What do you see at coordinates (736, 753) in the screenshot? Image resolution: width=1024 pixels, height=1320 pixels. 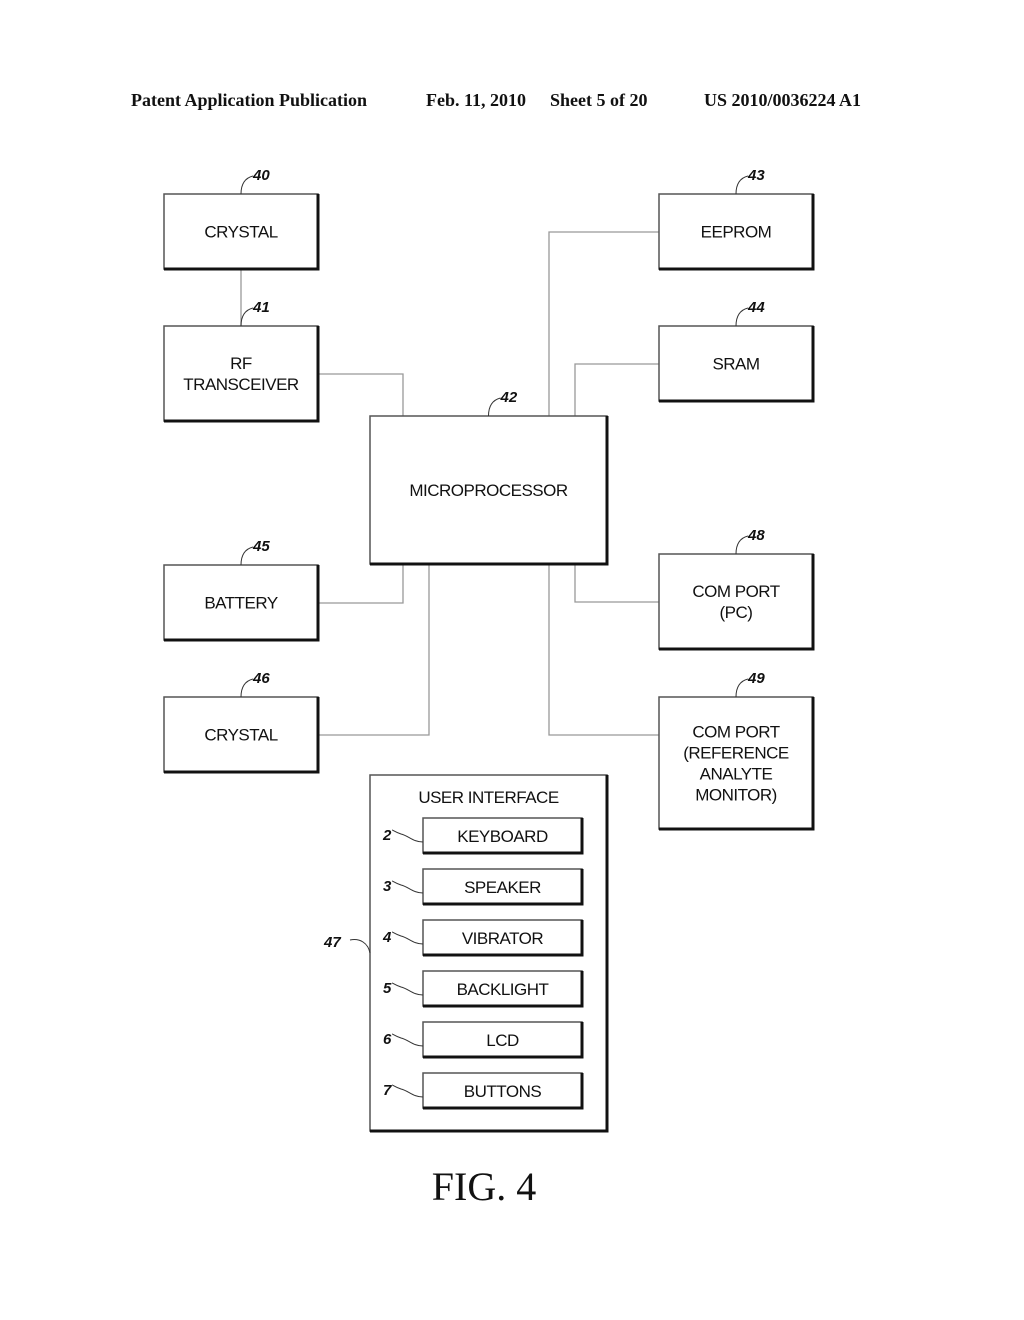 I see `block-label: (REFERENCE` at bounding box center [736, 753].